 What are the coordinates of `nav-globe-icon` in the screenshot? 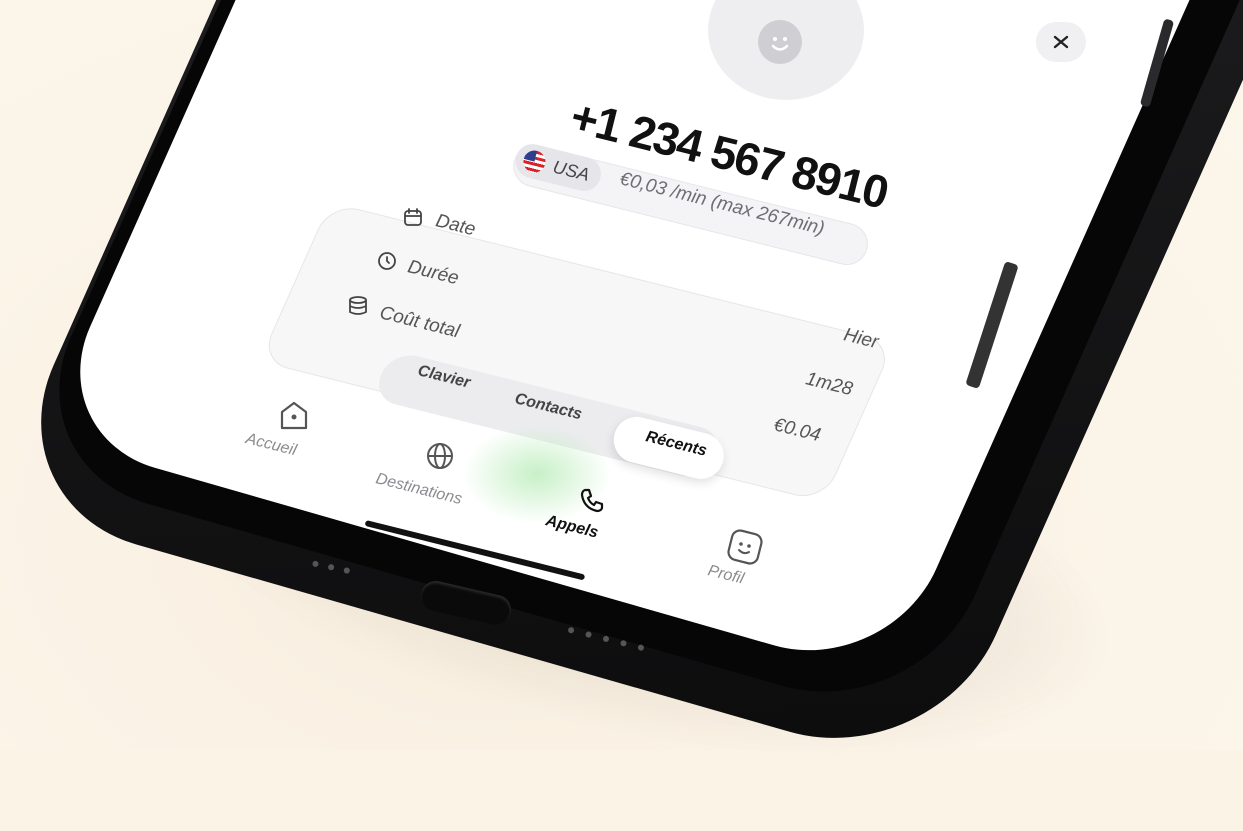 It's located at (440, 456).